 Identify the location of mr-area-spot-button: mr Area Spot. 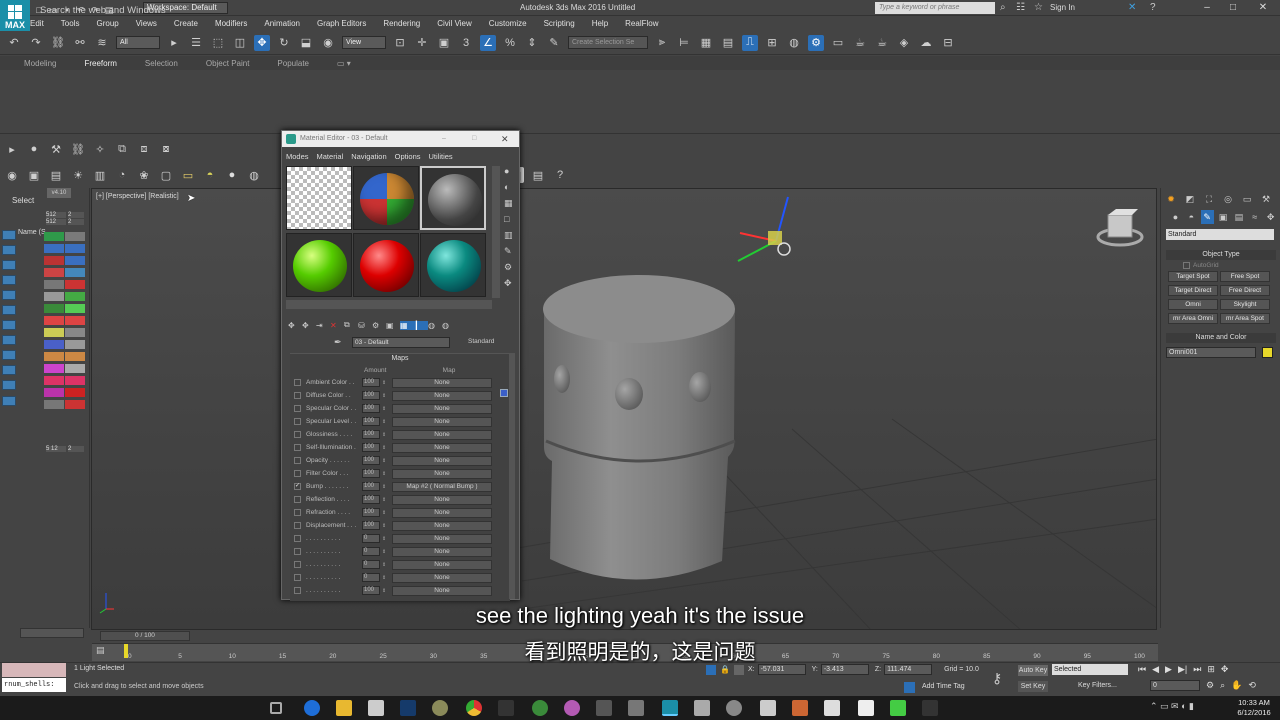
(1245, 318).